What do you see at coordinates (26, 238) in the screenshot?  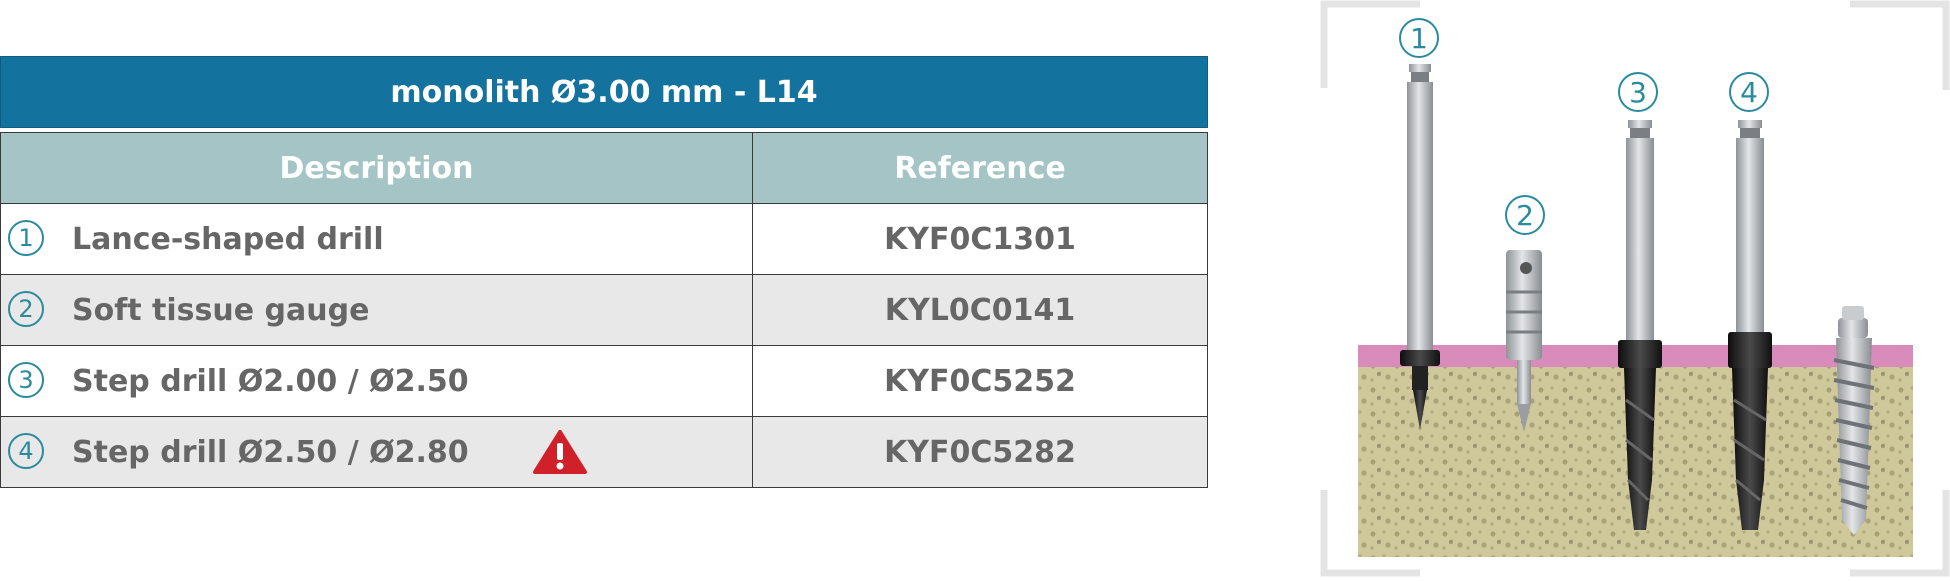 I see `row-number-badge: 1` at bounding box center [26, 238].